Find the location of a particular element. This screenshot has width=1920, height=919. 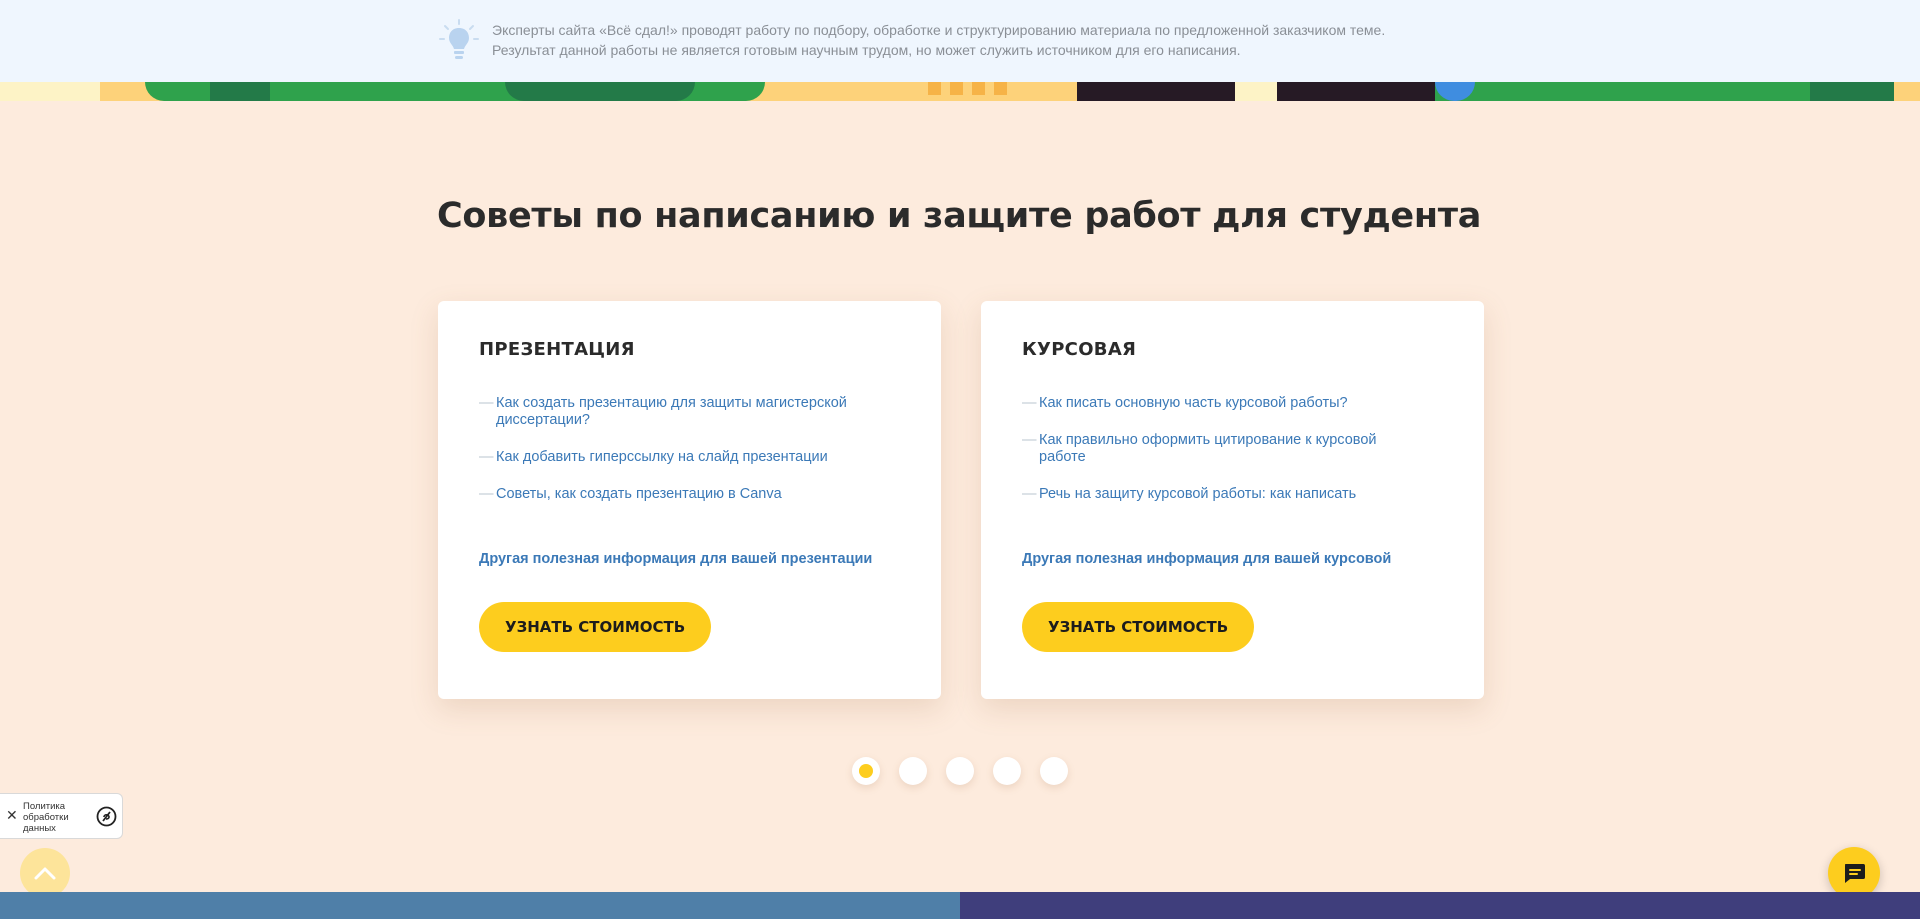

list-item: — Советы, как создать презентацию в Canva is located at coordinates (679, 494).